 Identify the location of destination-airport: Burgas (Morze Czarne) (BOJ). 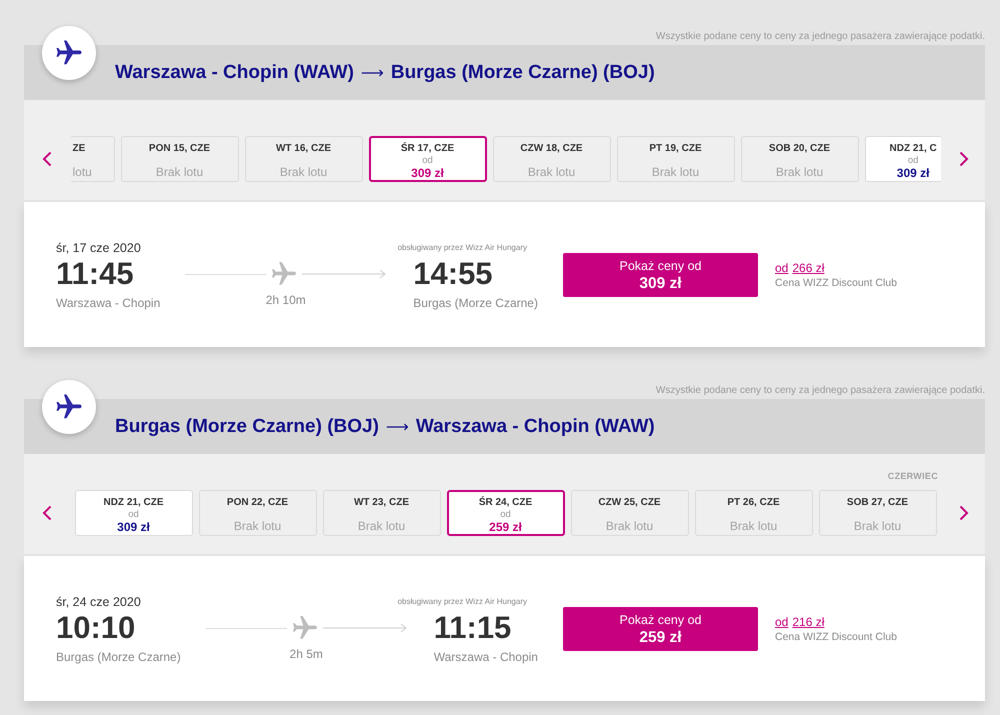
(522, 73).